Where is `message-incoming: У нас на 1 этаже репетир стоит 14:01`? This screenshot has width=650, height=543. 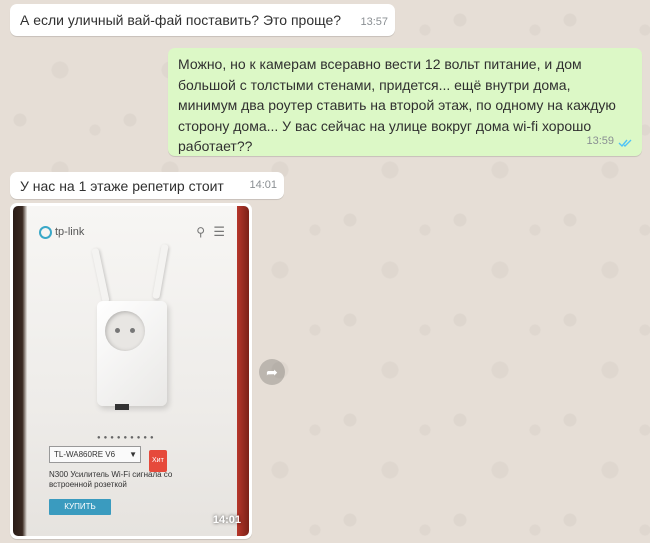 message-incoming: У нас на 1 этаже репетир стоит 14:01 is located at coordinates (147, 185).